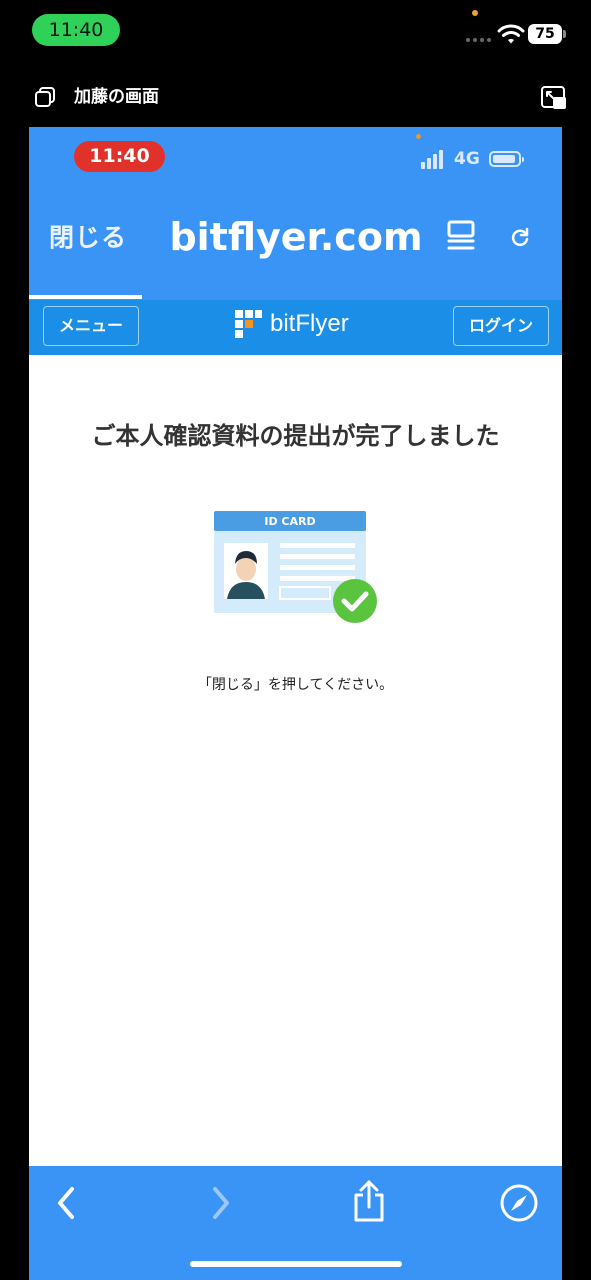 The width and height of the screenshot is (591, 1280). What do you see at coordinates (519, 1203) in the screenshot?
I see `compass-icon` at bounding box center [519, 1203].